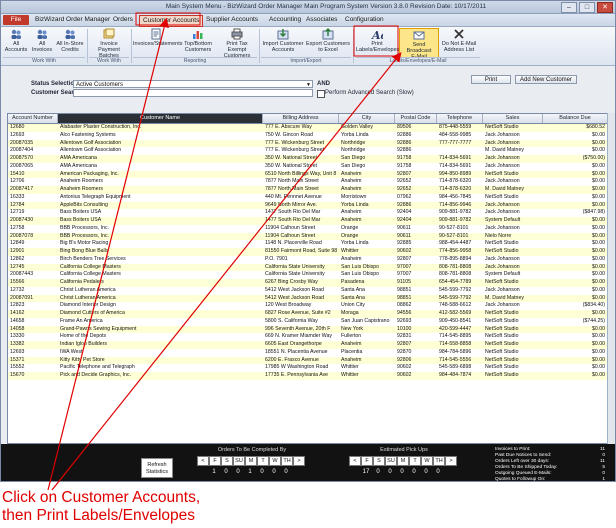  What do you see at coordinates (513, 118) in the screenshot?
I see `col-sales: Sales` at bounding box center [513, 118].